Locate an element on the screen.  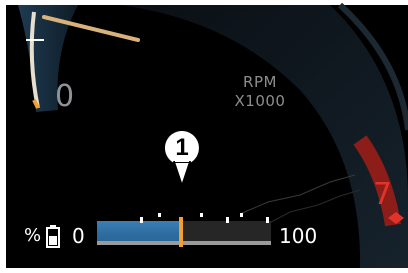
callout-number: 1 is located at coordinates (182, 147).